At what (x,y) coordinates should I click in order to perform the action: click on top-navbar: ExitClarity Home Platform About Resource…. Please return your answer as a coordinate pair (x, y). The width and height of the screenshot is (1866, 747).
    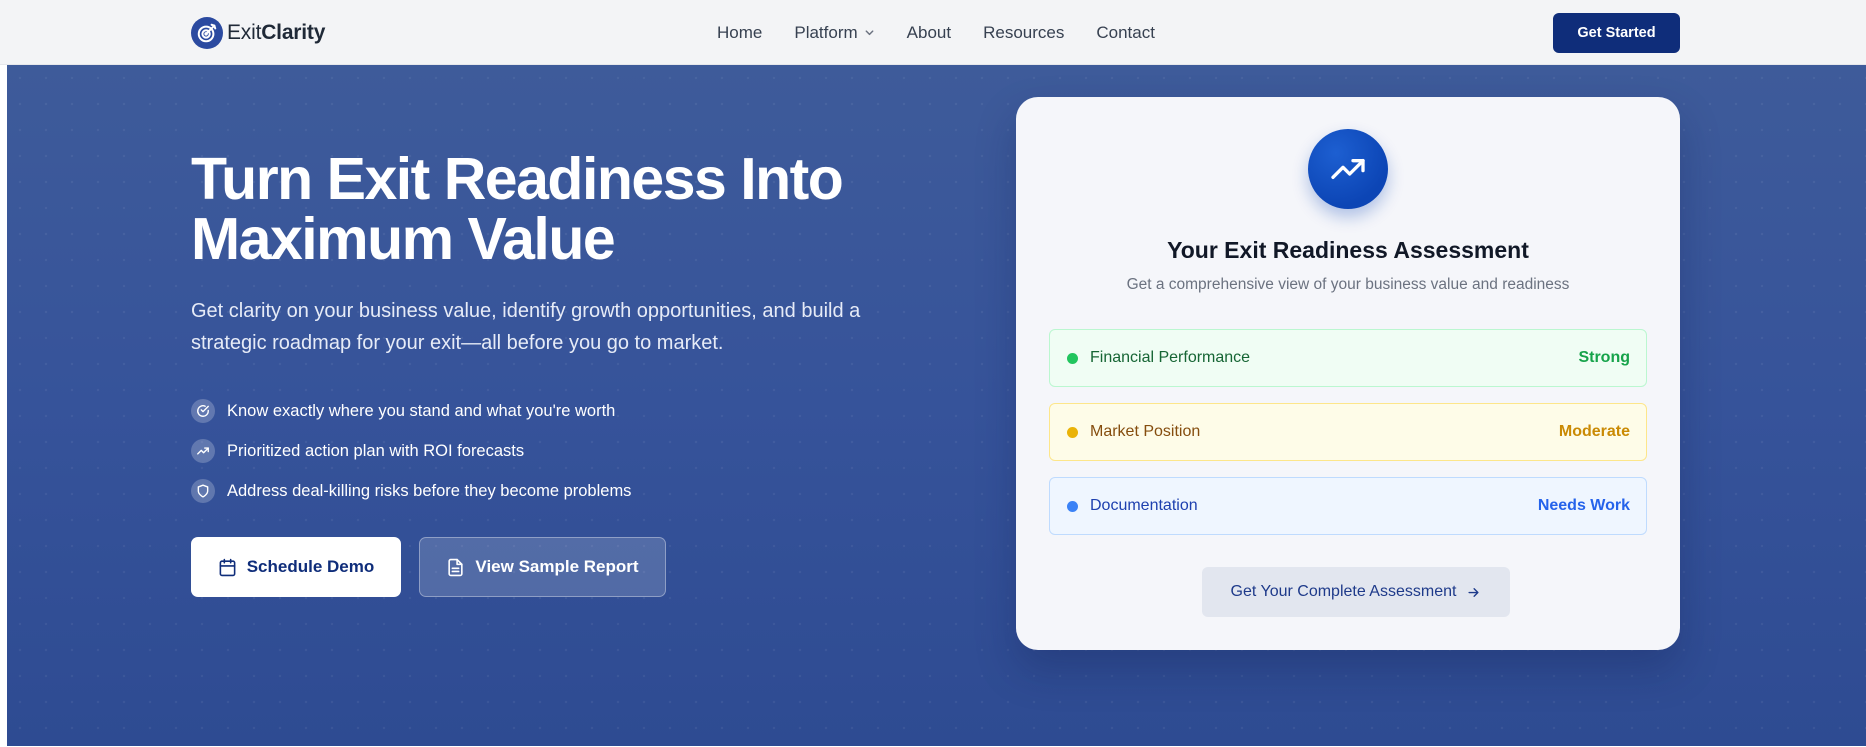
    Looking at the image, I should click on (933, 32).